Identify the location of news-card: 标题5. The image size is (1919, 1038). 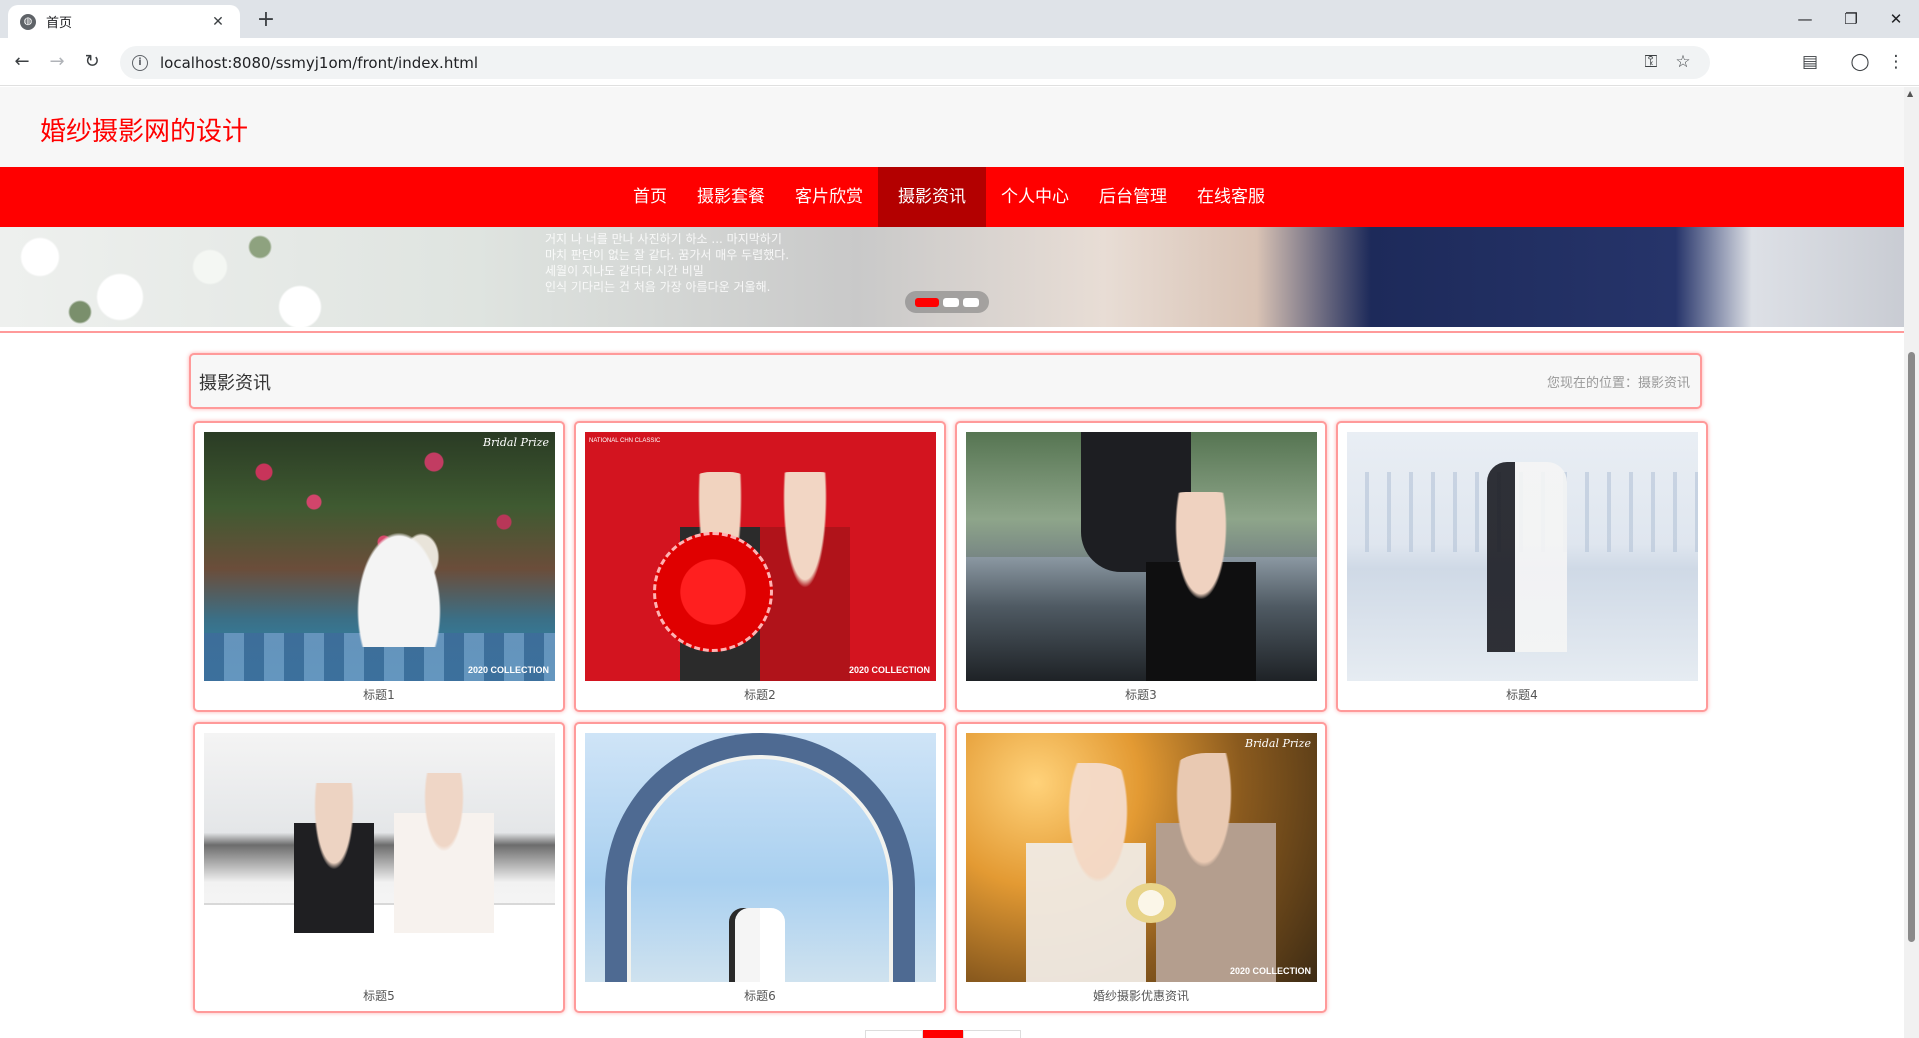
(379, 867).